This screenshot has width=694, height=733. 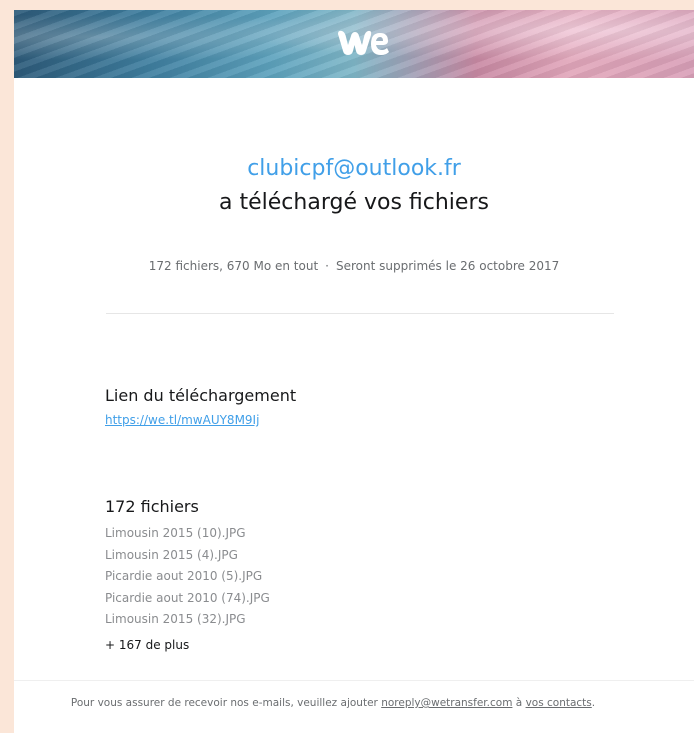 I want to click on file-summary: 172 fichiers, 670 Mo en tout, so click(x=233, y=266).